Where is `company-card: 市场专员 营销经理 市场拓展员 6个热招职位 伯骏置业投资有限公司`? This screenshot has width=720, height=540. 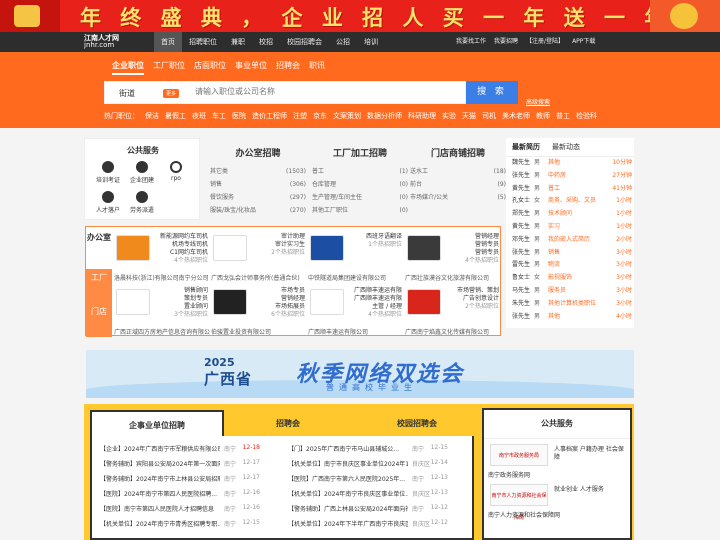 company-card: 市场专员 营销经理 市场拓展员 6个热招职位 伯骏置业投资有限公司 is located at coordinates (259, 311).